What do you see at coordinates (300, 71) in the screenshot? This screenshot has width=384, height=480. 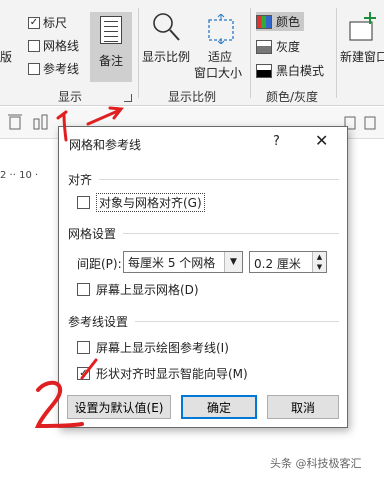 I see `black-white-label: 黑白模式` at bounding box center [300, 71].